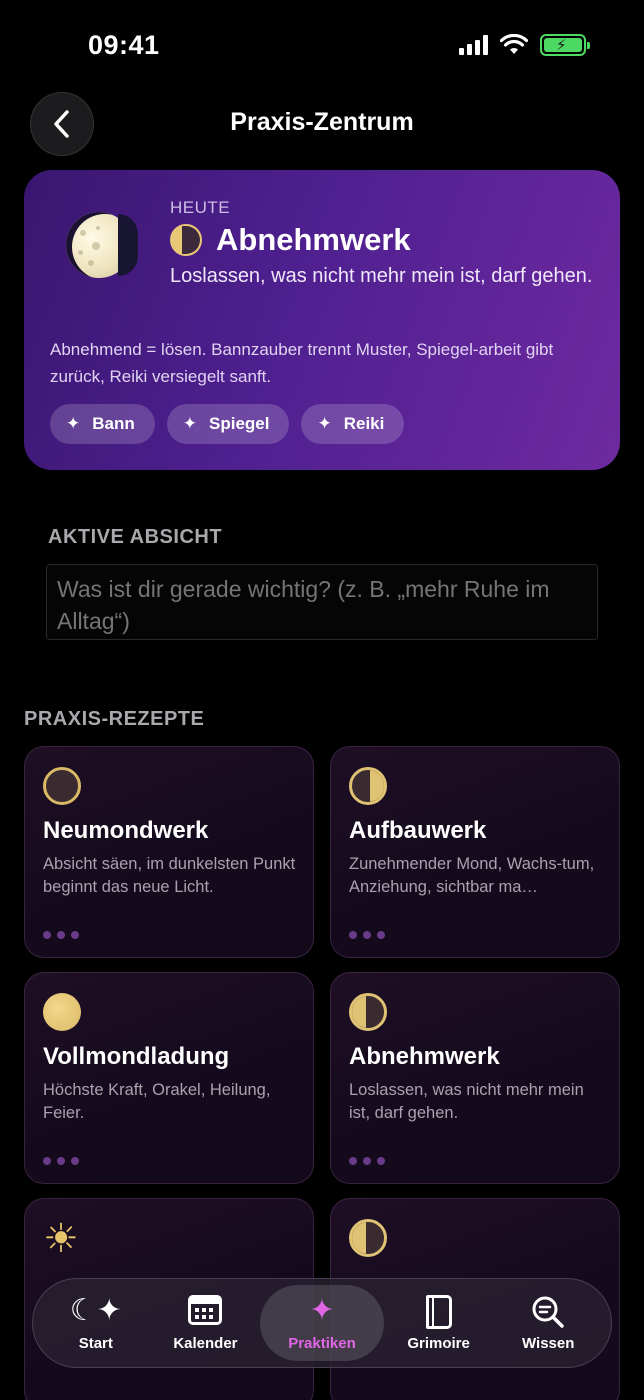 The image size is (644, 1400). Describe the element at coordinates (239, 423) in the screenshot. I see `chip-label: Spiegel` at that location.